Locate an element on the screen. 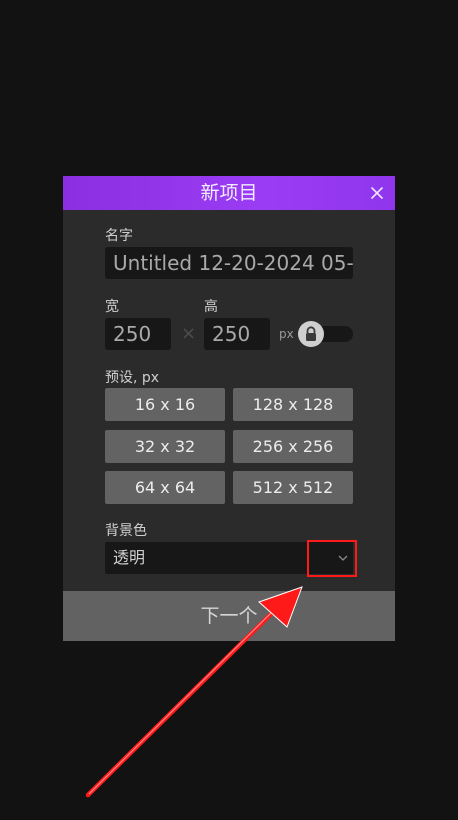  preset-button: 128 x 128 is located at coordinates (293, 404).